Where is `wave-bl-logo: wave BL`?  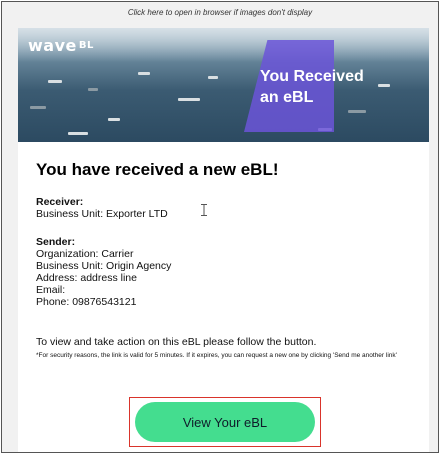
wave-bl-logo: wave BL is located at coordinates (61, 45).